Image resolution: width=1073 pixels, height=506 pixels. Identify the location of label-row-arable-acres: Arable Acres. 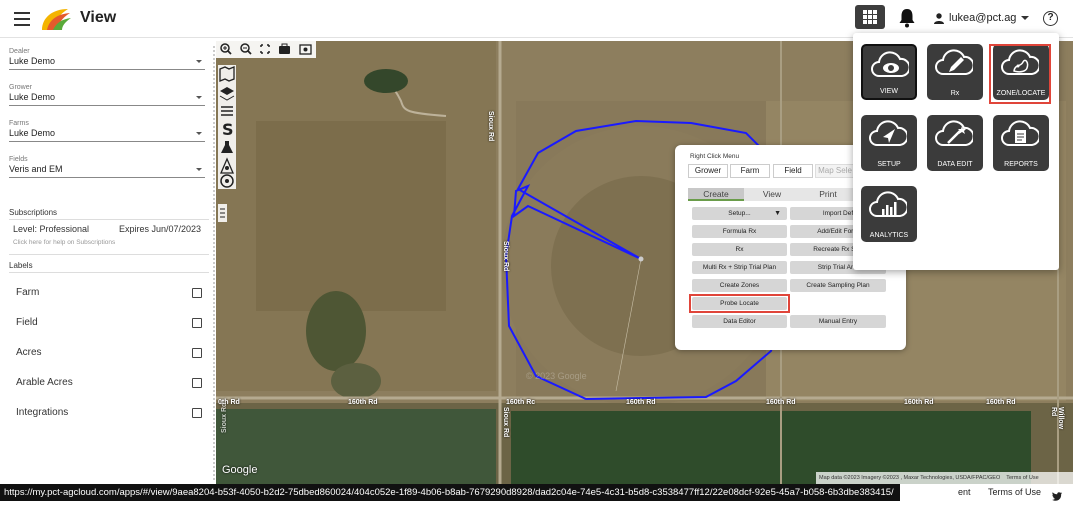
(109, 382).